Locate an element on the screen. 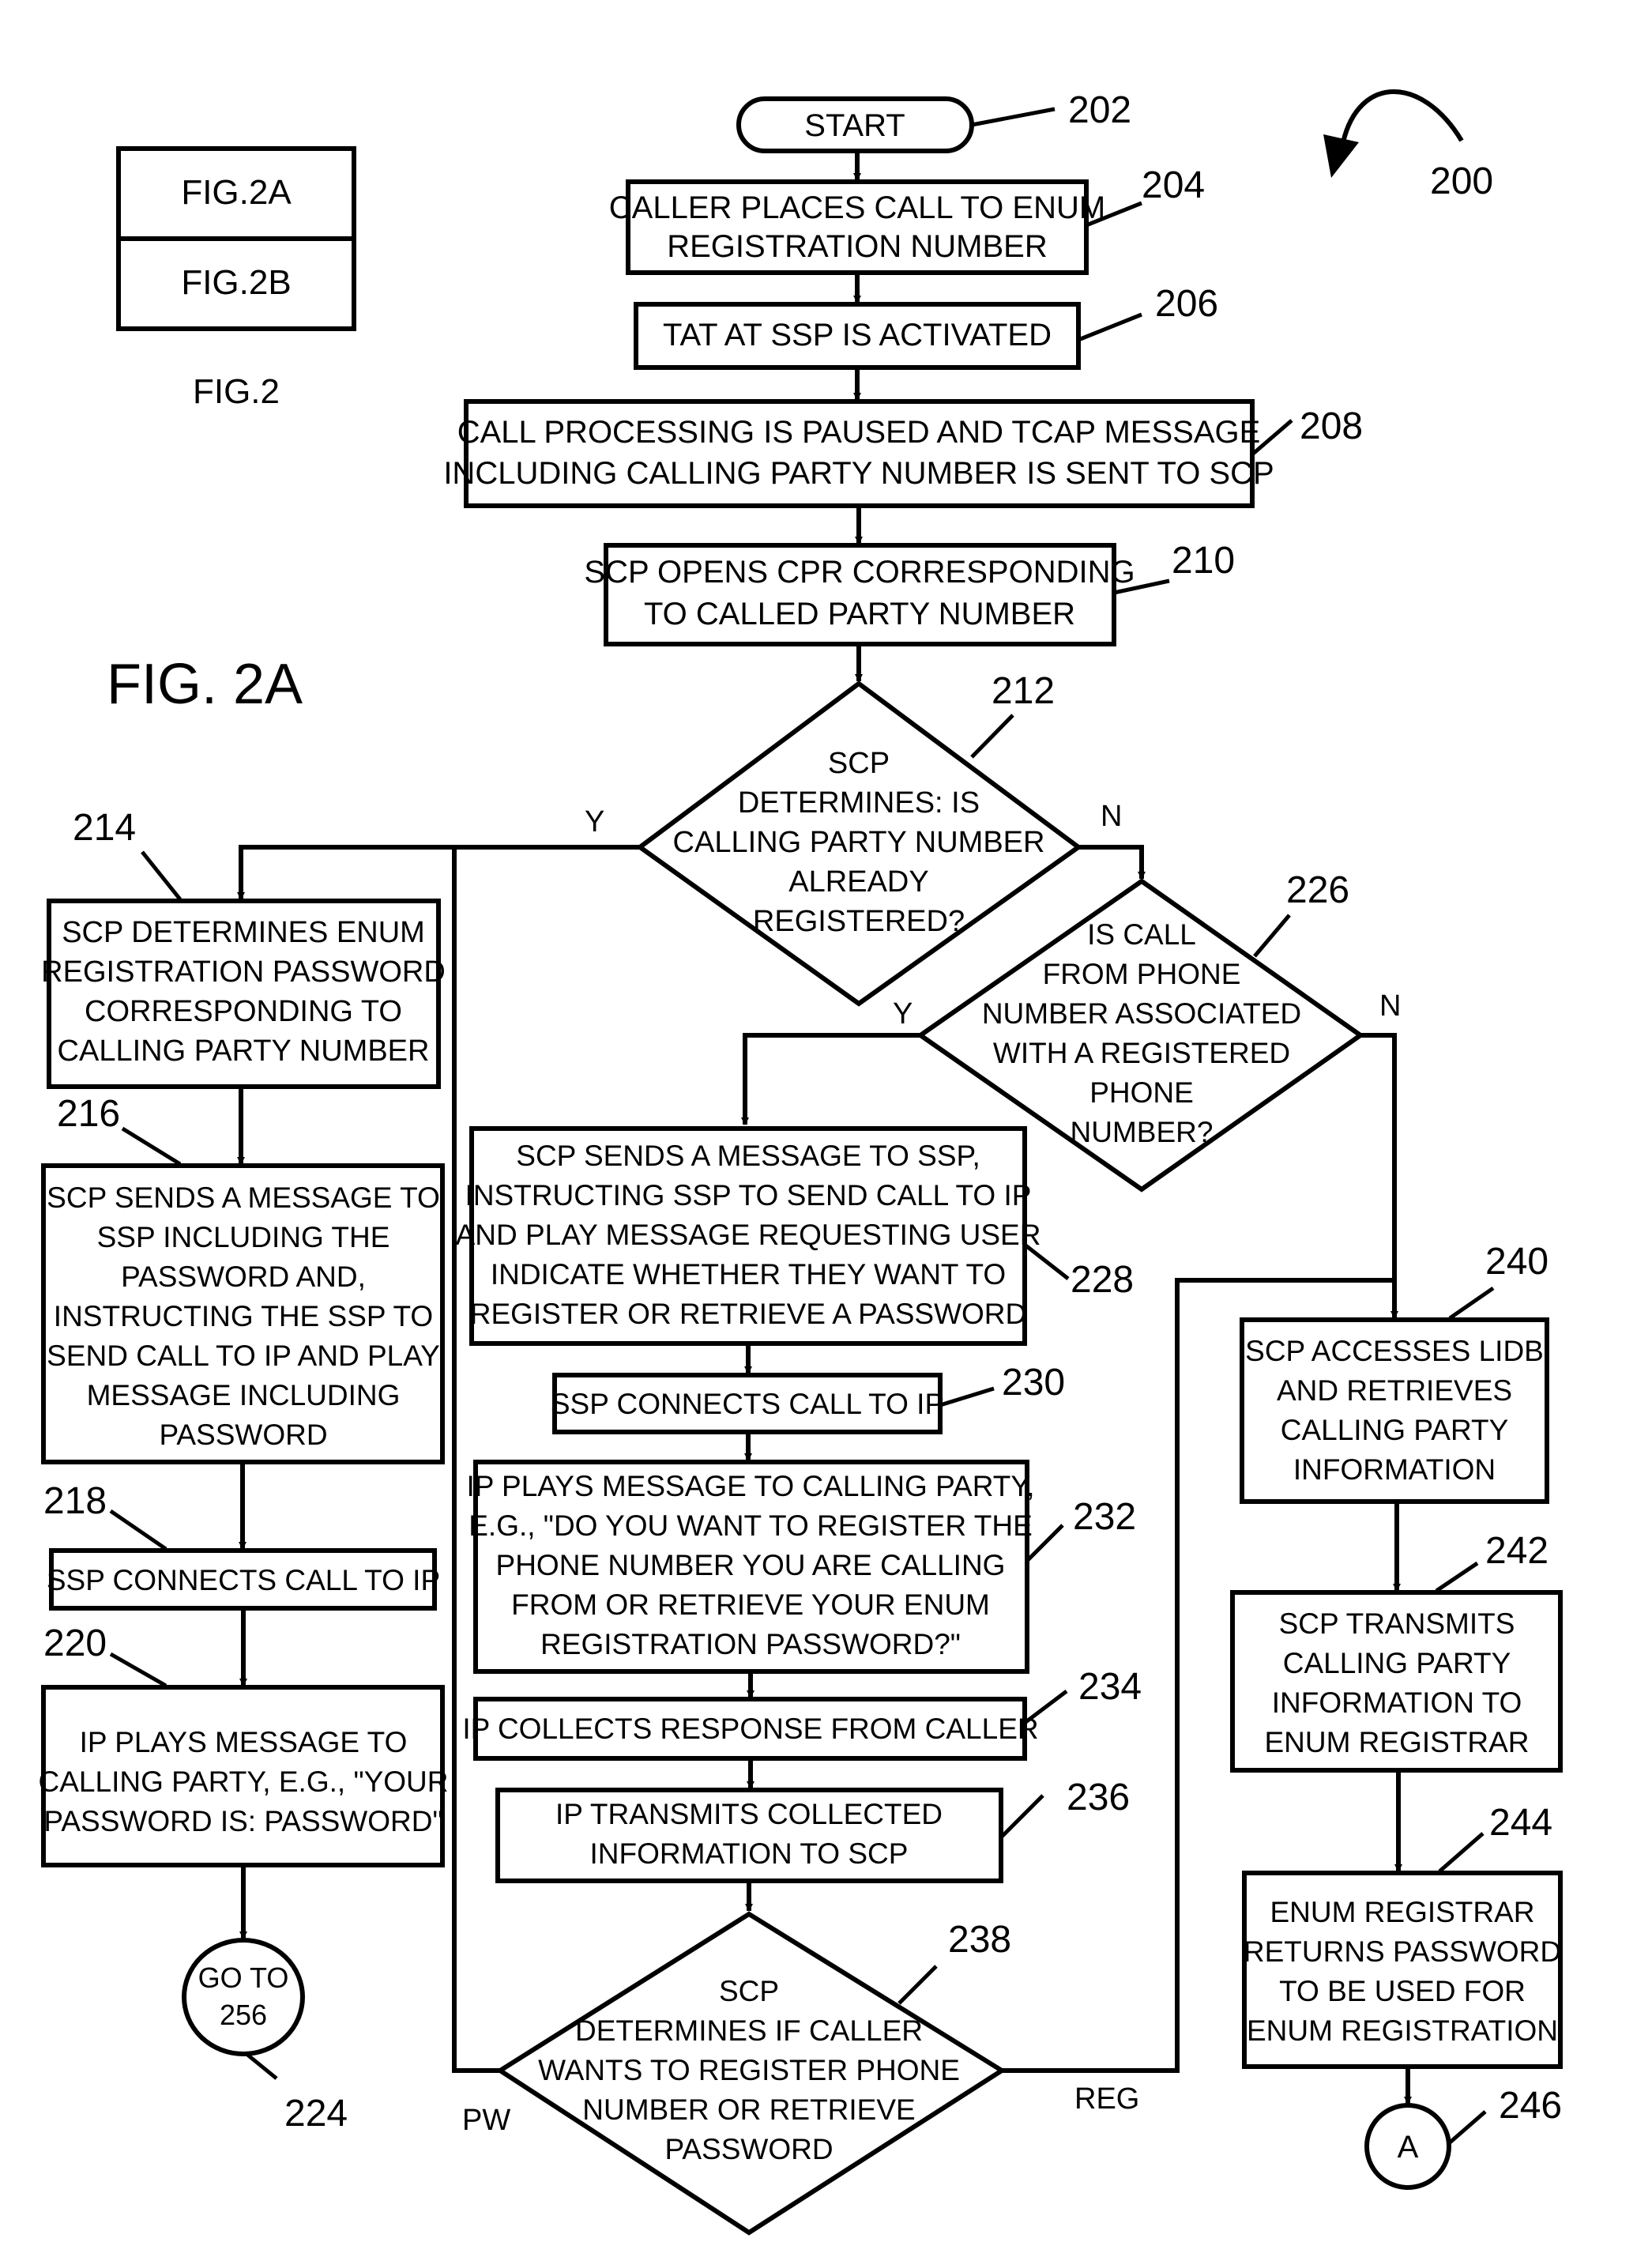  node-226-line-5: PHONE is located at coordinates (1141, 1092).